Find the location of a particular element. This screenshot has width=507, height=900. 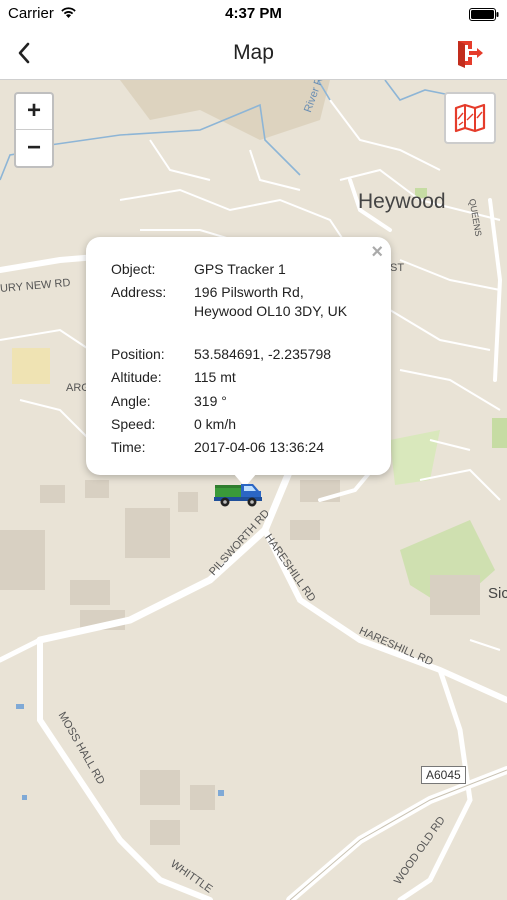

zoom-control: + − is located at coordinates (34, 130).